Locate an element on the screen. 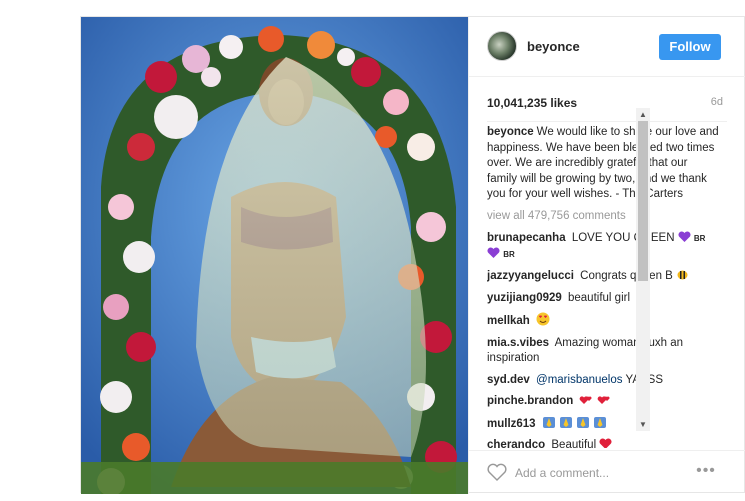 This screenshot has width=745, height=501. author-username: beyonce is located at coordinates (553, 46).